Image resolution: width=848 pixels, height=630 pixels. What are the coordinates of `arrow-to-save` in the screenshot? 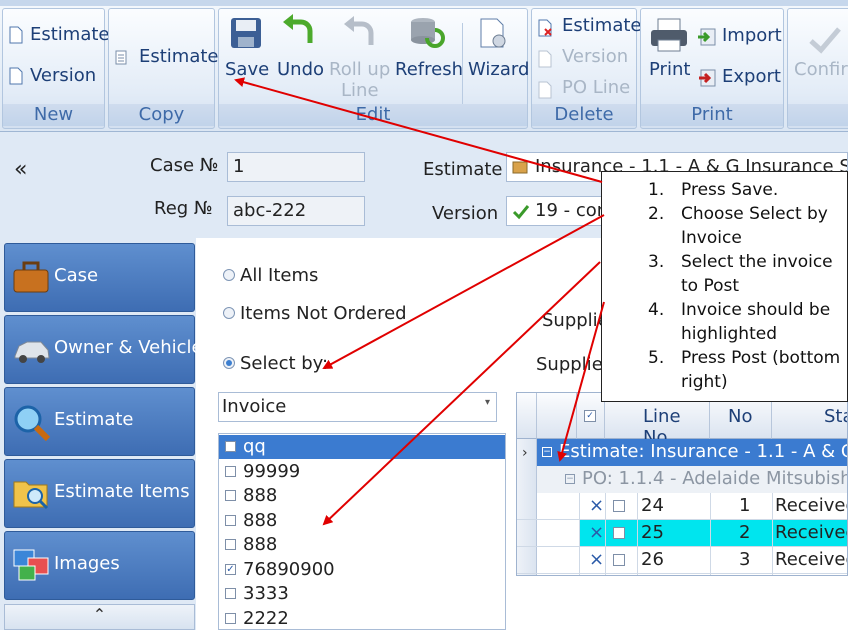 It's located at (418, 130).